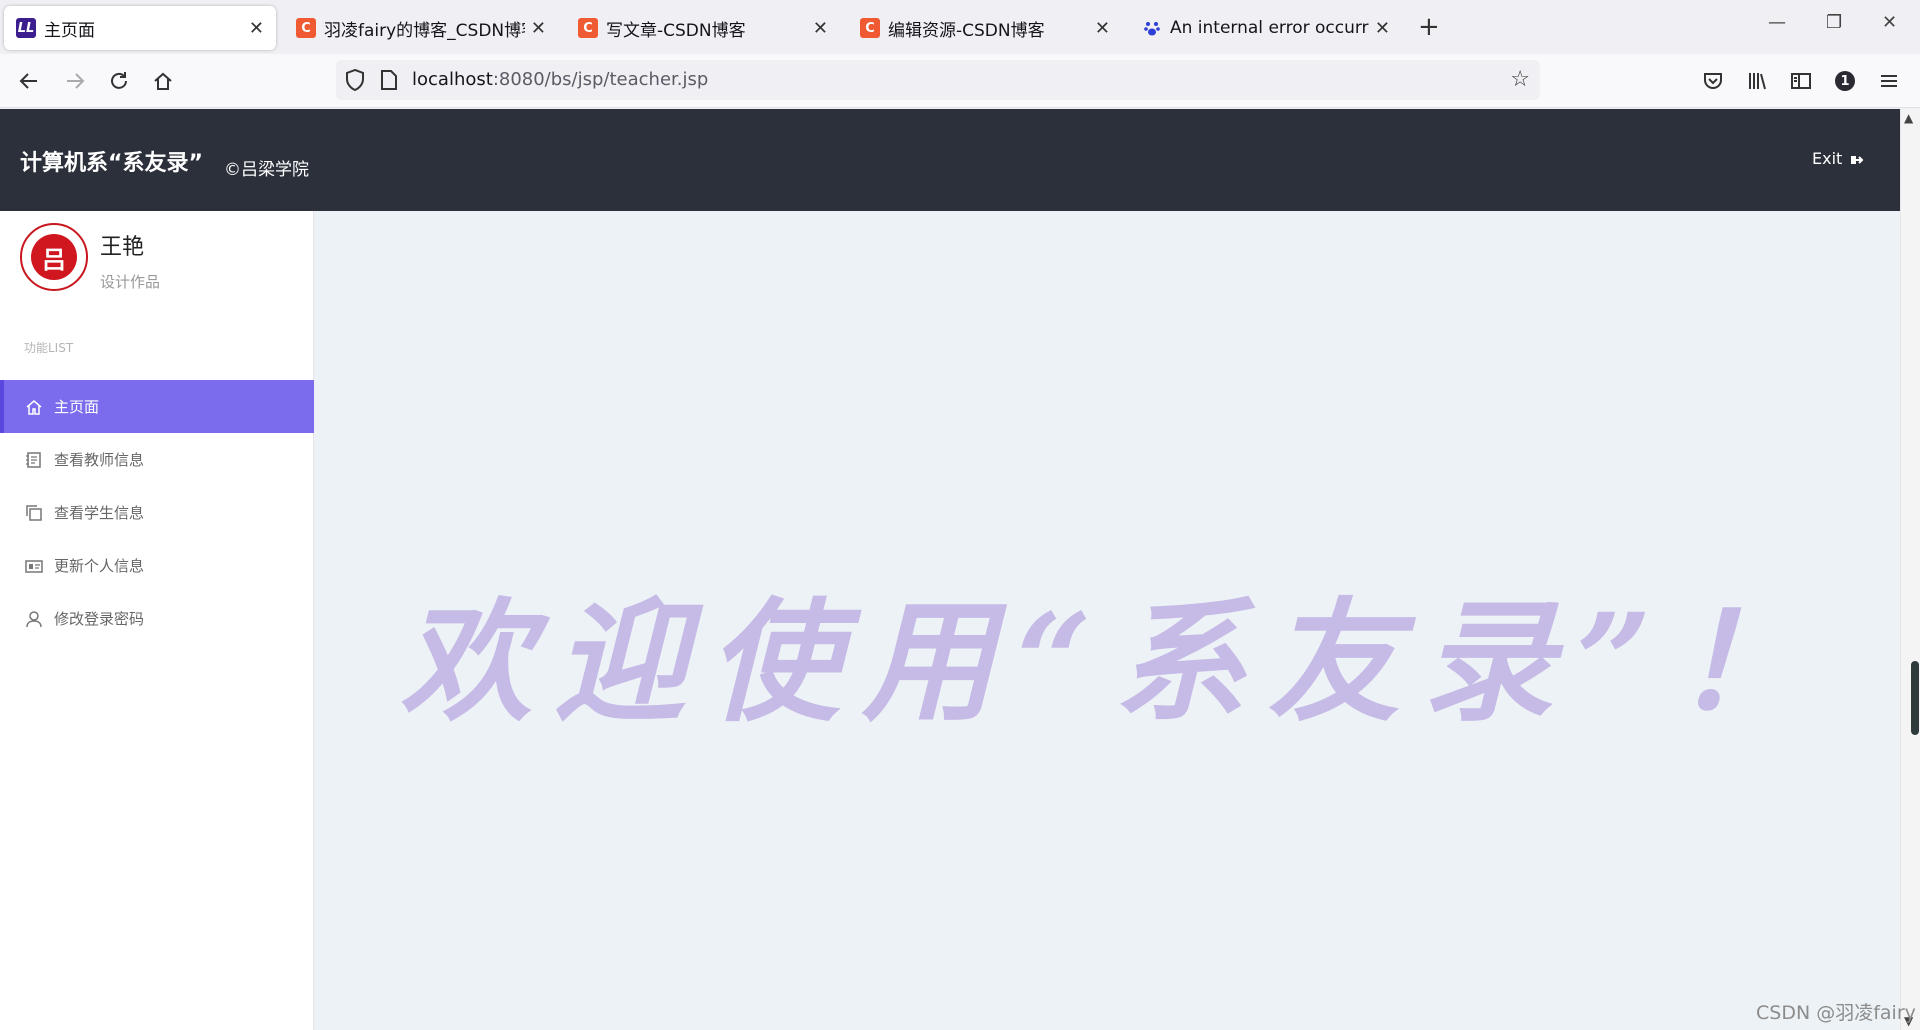 This screenshot has height=1030, width=1920. What do you see at coordinates (1836, 1013) in the screenshot?
I see `csdn-watermark: CSDN @羽凌fairy` at bounding box center [1836, 1013].